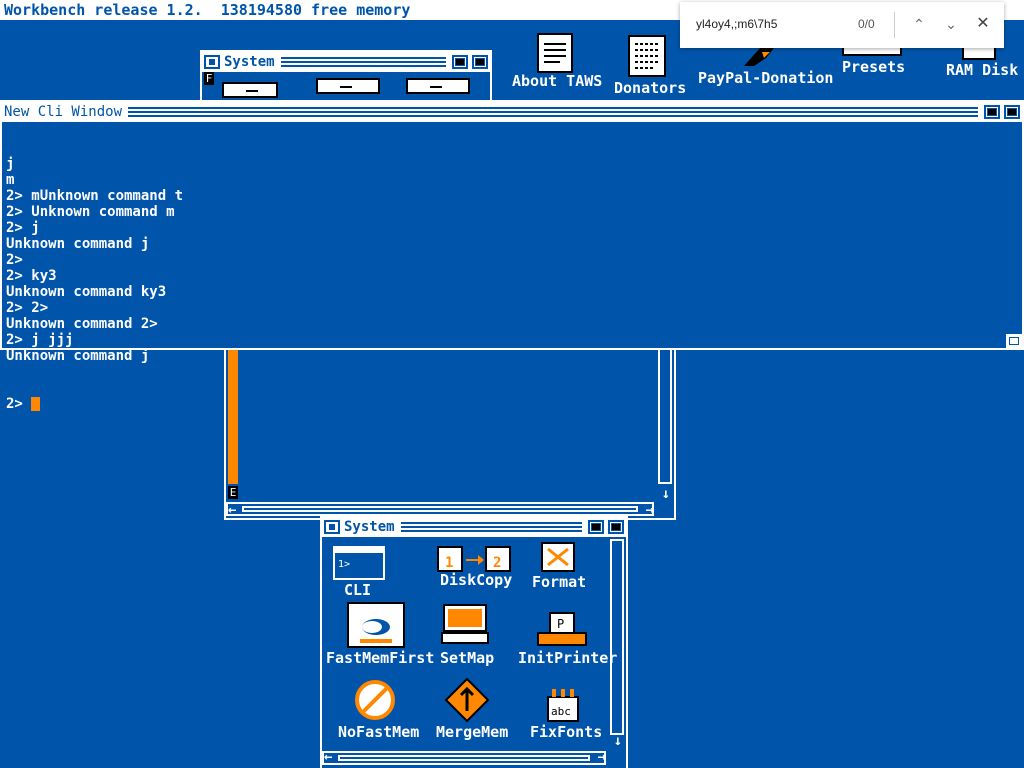 The image size is (1024, 768). What do you see at coordinates (380, 658) in the screenshot?
I see `fastmemfirst-label: FastMemFirst` at bounding box center [380, 658].